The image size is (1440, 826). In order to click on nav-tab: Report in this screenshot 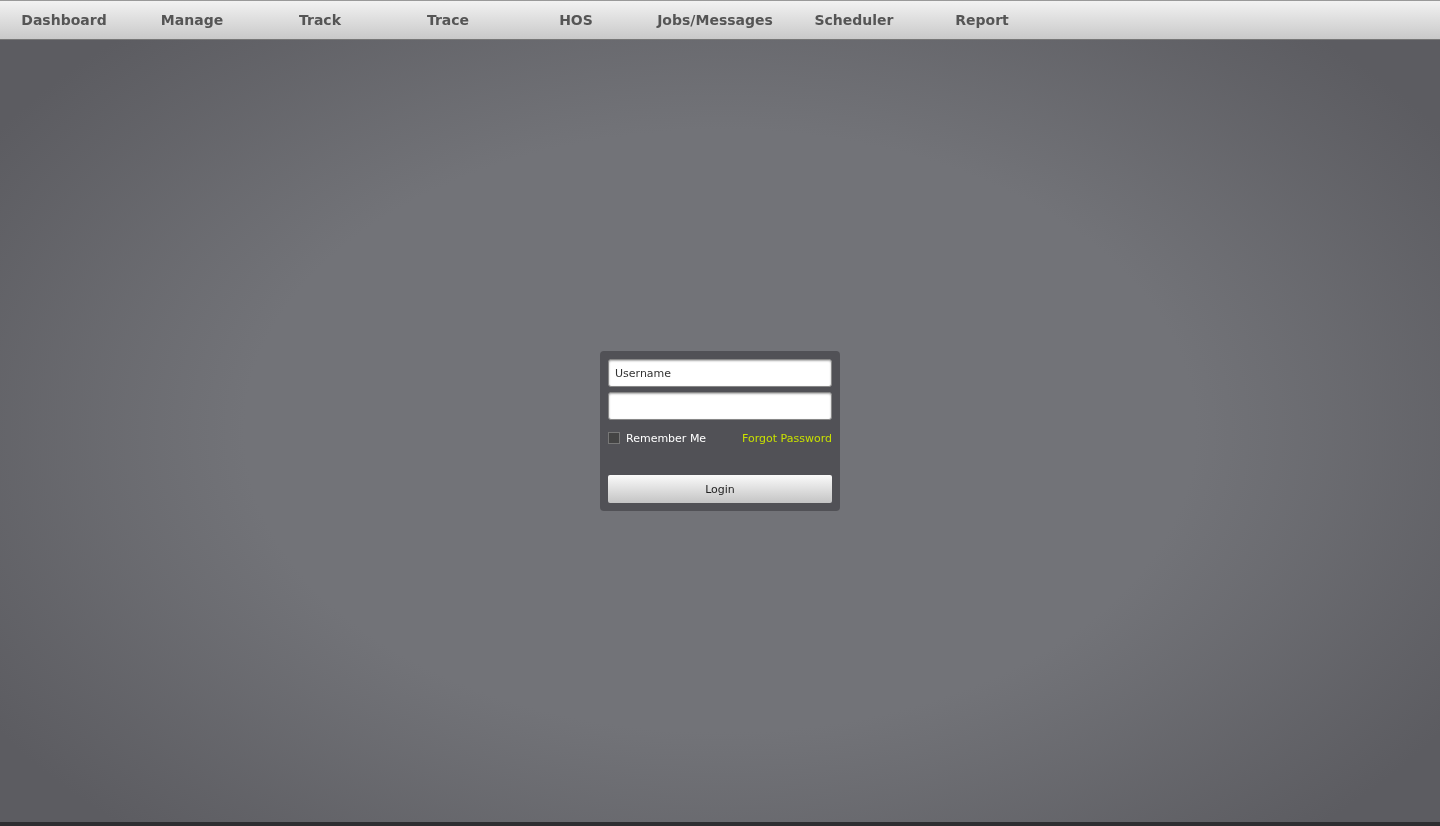, I will do `click(982, 20)`.